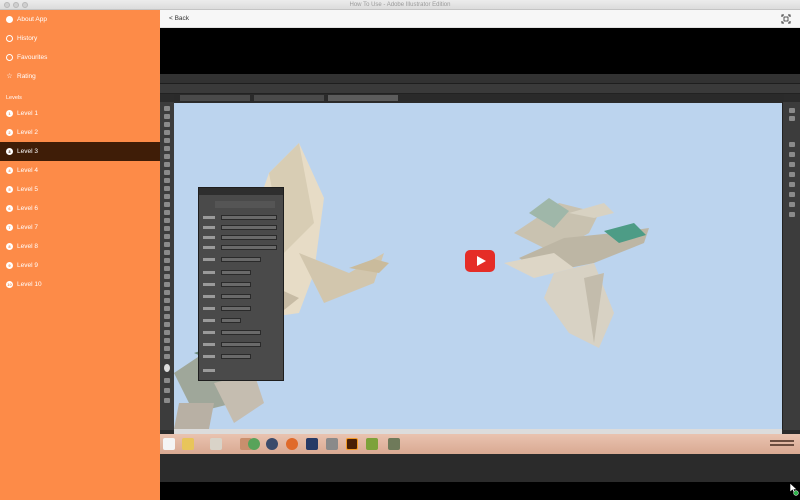 This screenshot has height=500, width=800. Describe the element at coordinates (27, 208) in the screenshot. I see `sidebar-item-label: Level 6` at that location.